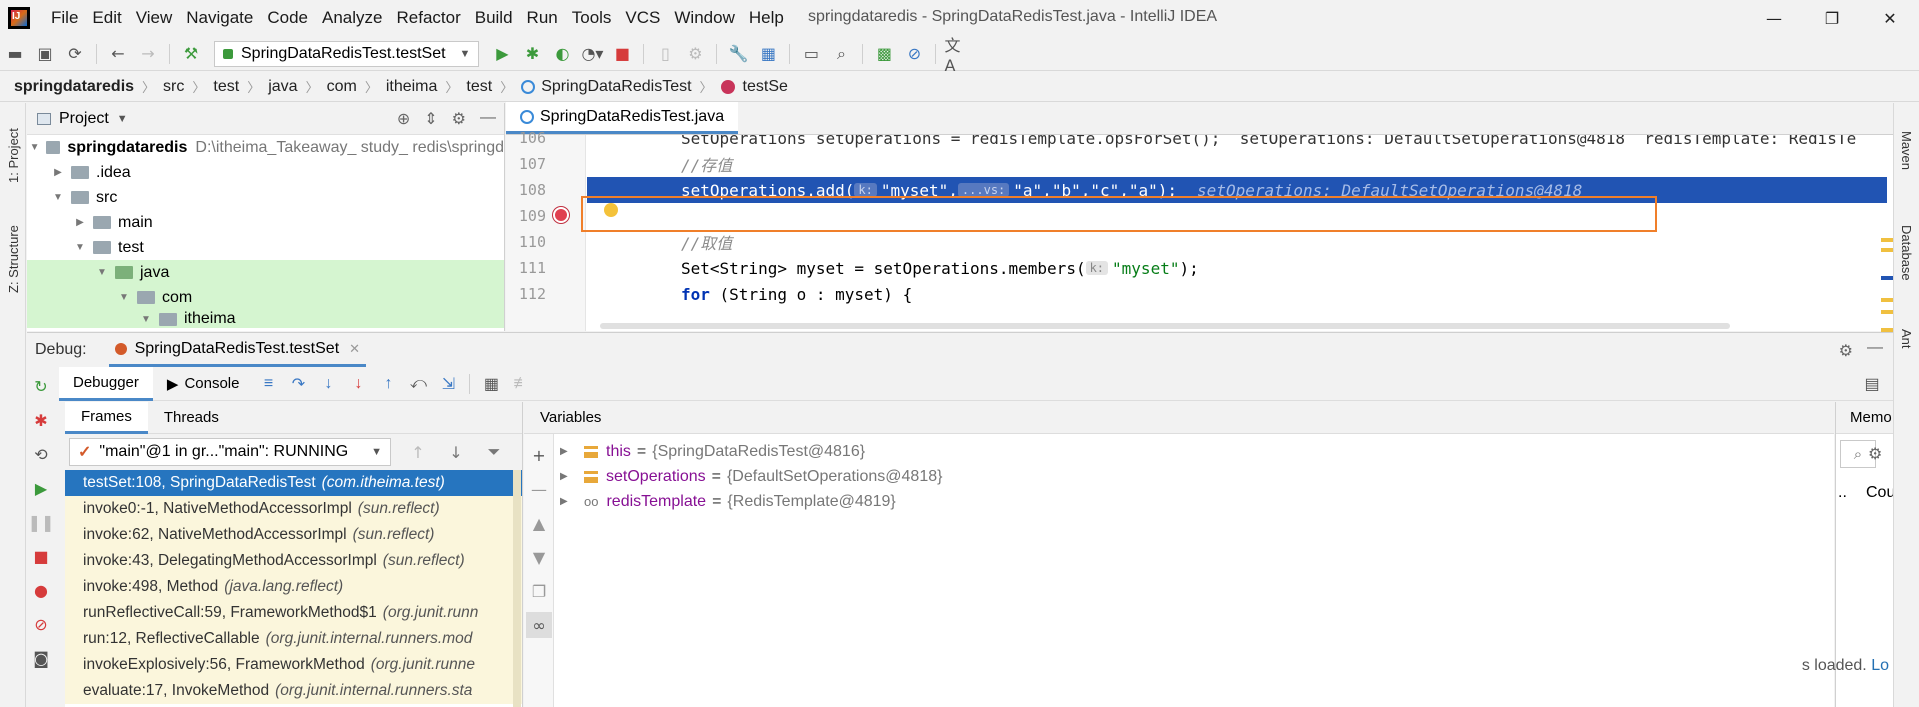 This screenshot has width=1919, height=707. I want to click on tree-item-test: ▼ test, so click(265, 247).